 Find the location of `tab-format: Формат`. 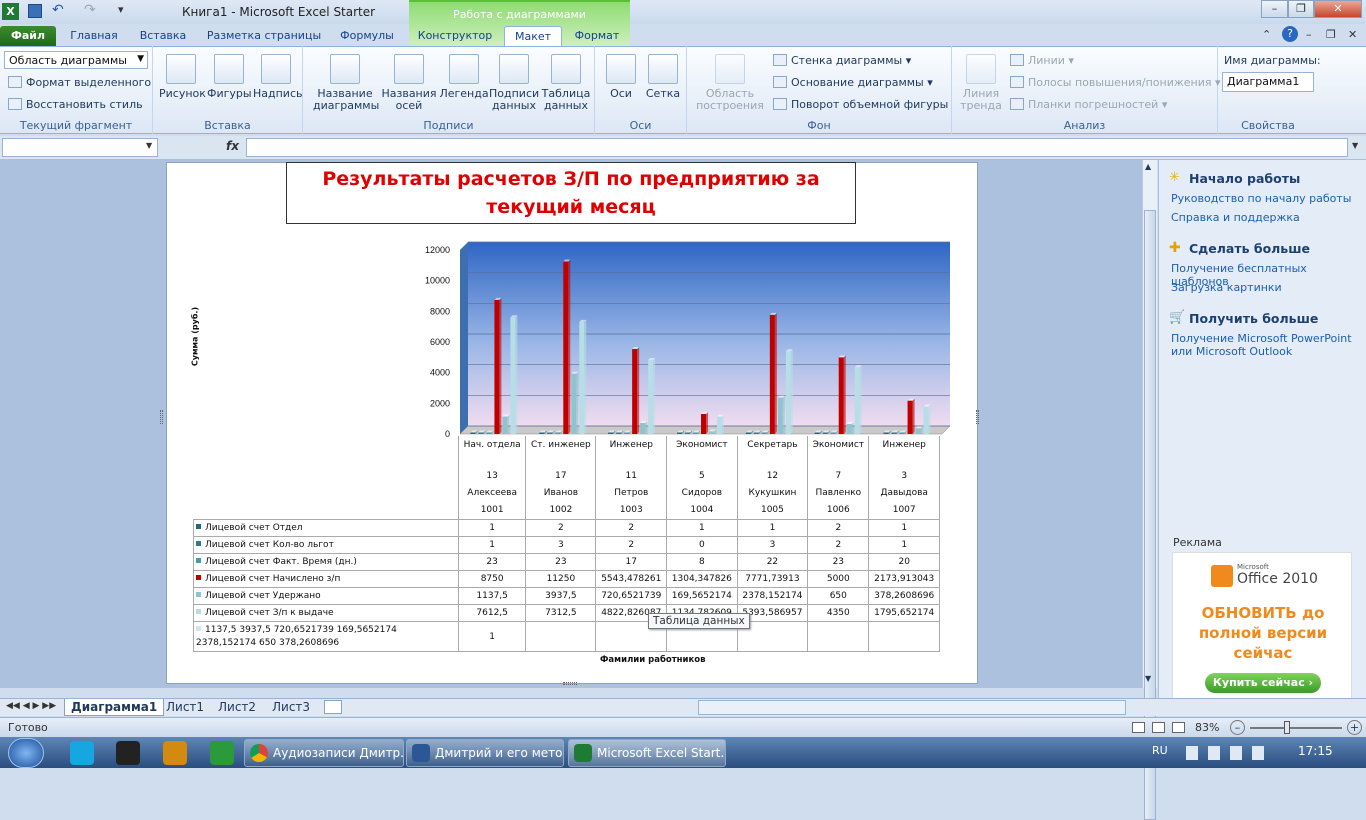

tab-format: Формат is located at coordinates (597, 36).